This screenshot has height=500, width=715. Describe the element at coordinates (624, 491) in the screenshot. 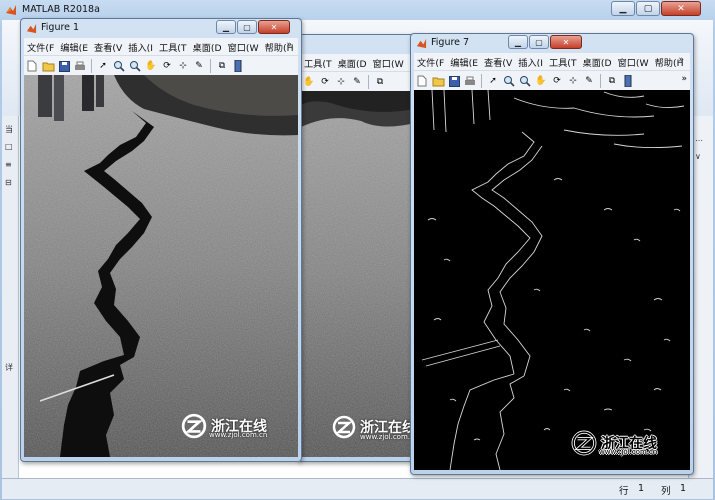

I see `row-label: 行` at that location.